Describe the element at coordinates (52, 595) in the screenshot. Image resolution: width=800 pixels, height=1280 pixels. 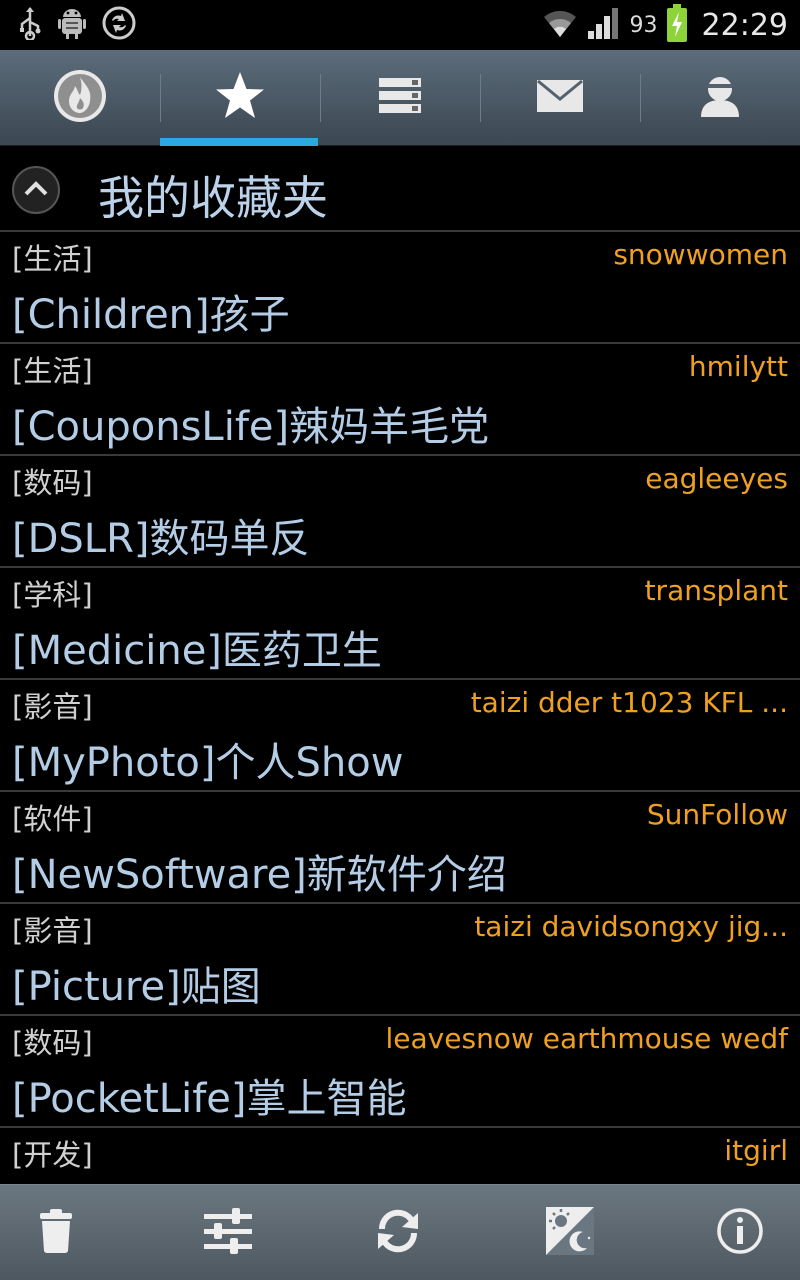
I see `board-category: [学科]` at that location.